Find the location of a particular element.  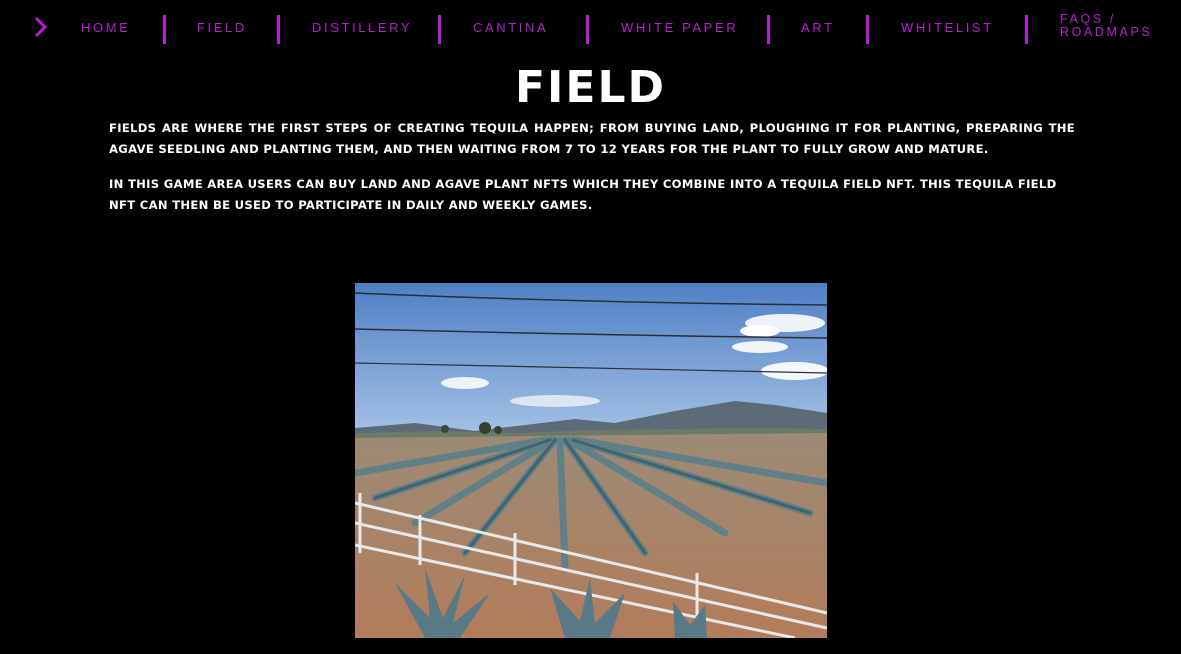

nav-item-faqs-label: FAQS / is located at coordinates (1088, 19).